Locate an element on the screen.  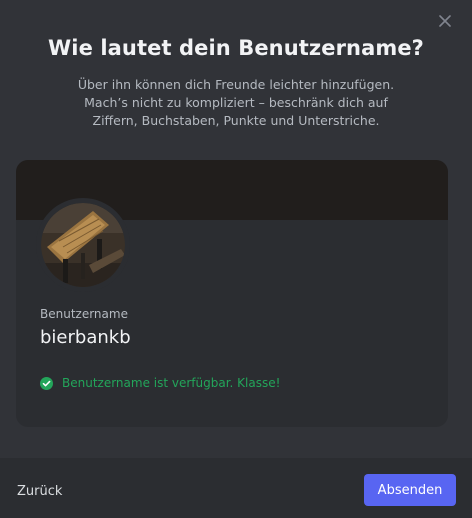
username-status: Benutzername ist verfügbar. Klasse! is located at coordinates (160, 383).